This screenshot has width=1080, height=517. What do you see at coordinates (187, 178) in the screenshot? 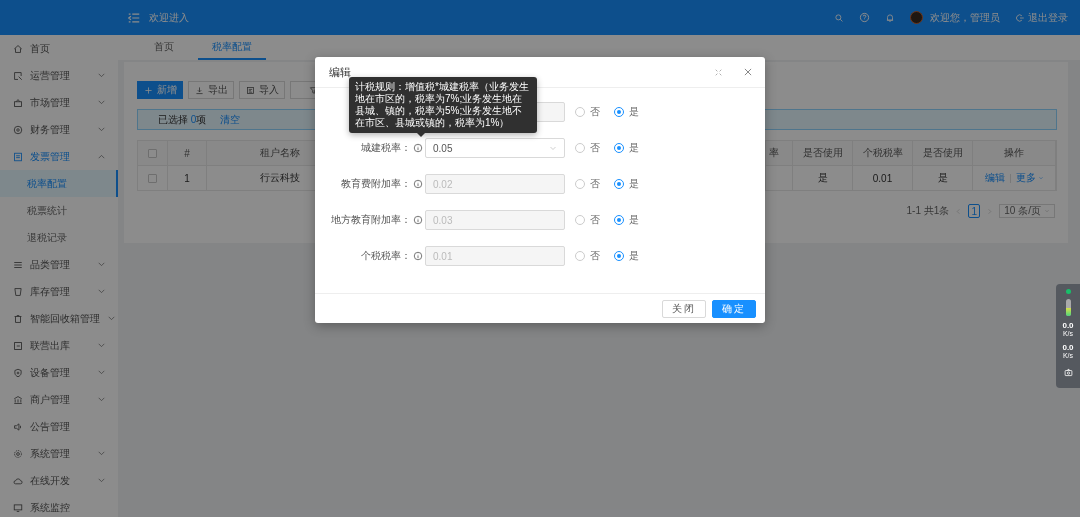
I see `table-cell: 1` at bounding box center [187, 178].